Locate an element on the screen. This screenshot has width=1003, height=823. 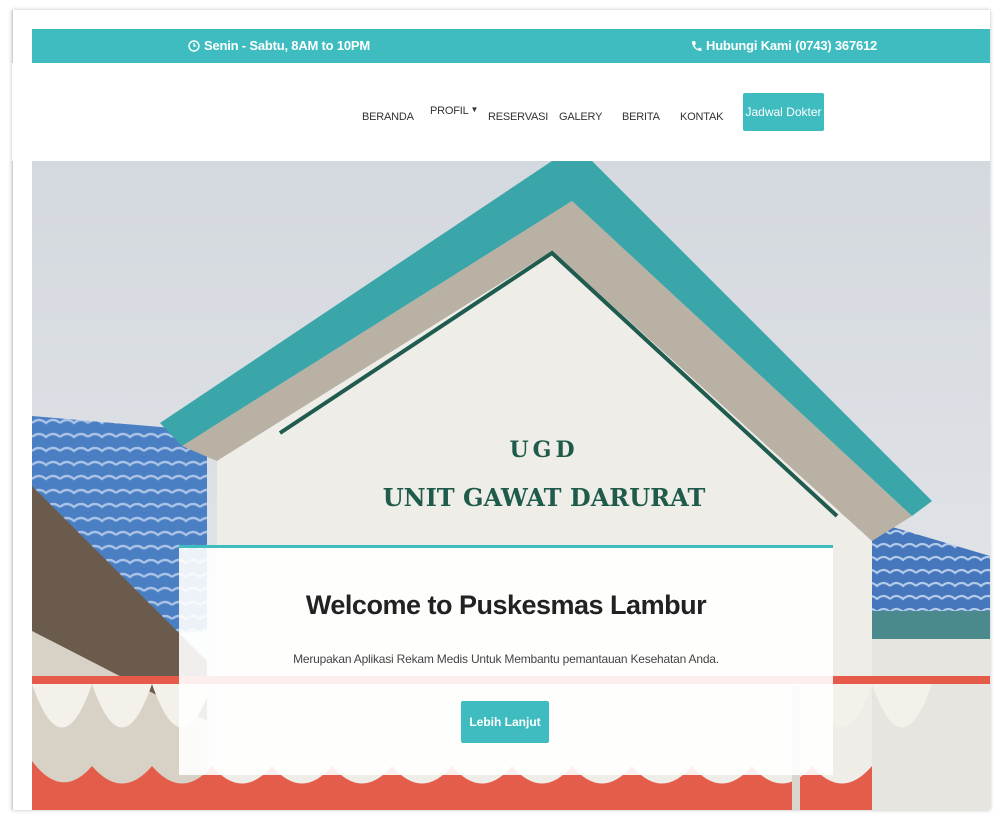
phone-icon is located at coordinates (696, 46).